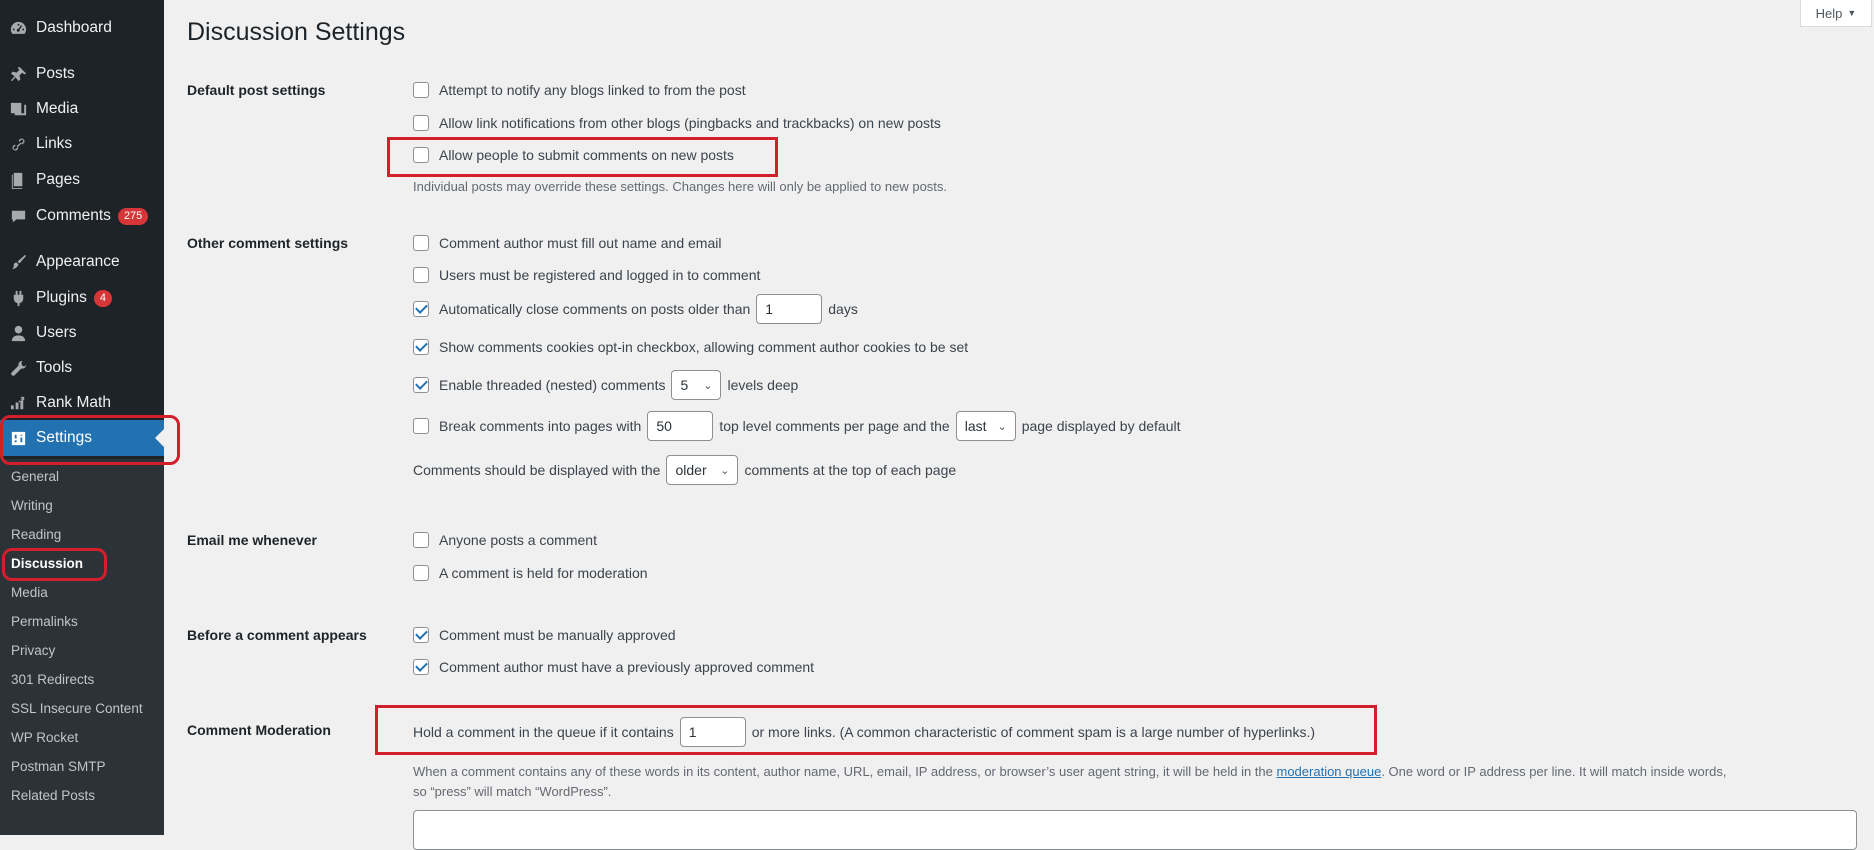 The image size is (1874, 850). I want to click on manual-approval-option: Comment must be manually approved, so click(544, 635).